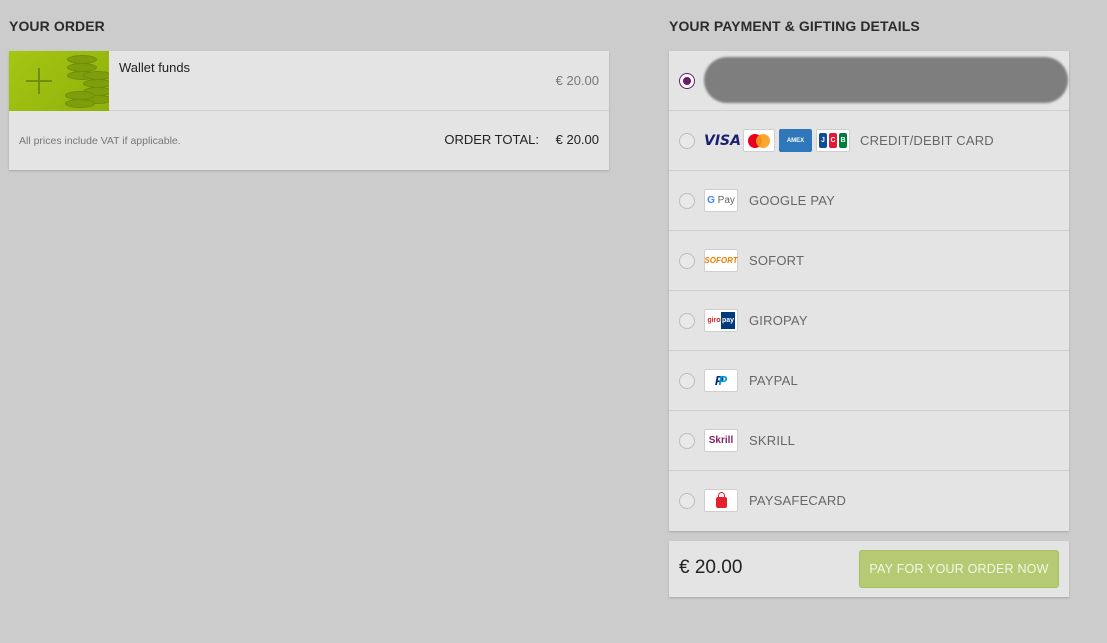 This screenshot has width=1107, height=643. What do you see at coordinates (777, 260) in the screenshot?
I see `sofort-label: SOFORT` at bounding box center [777, 260].